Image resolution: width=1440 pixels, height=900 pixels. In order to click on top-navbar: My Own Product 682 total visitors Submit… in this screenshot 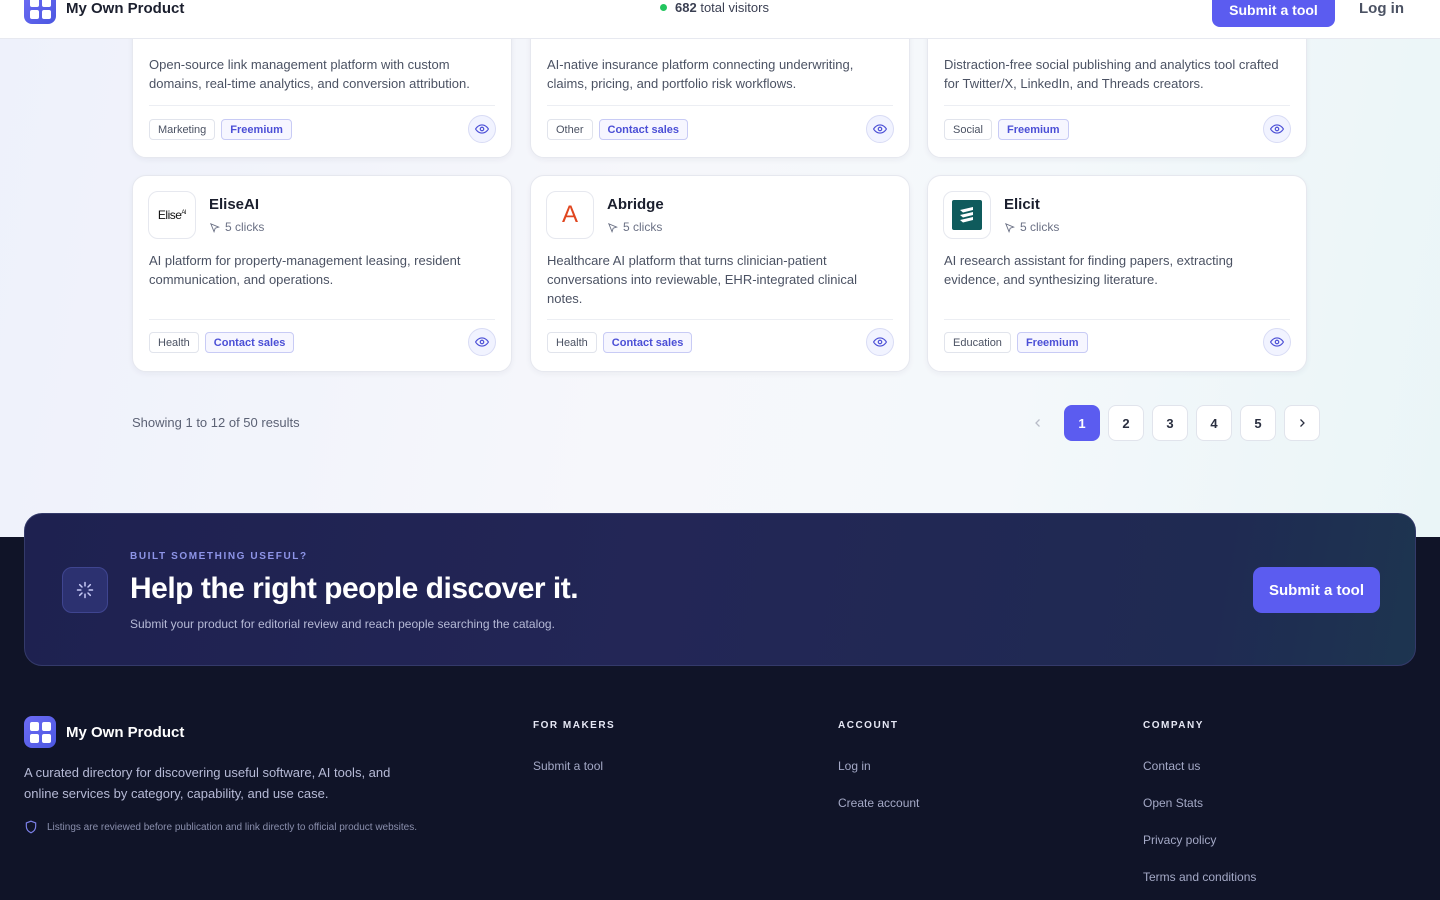, I will do `click(720, 19)`.